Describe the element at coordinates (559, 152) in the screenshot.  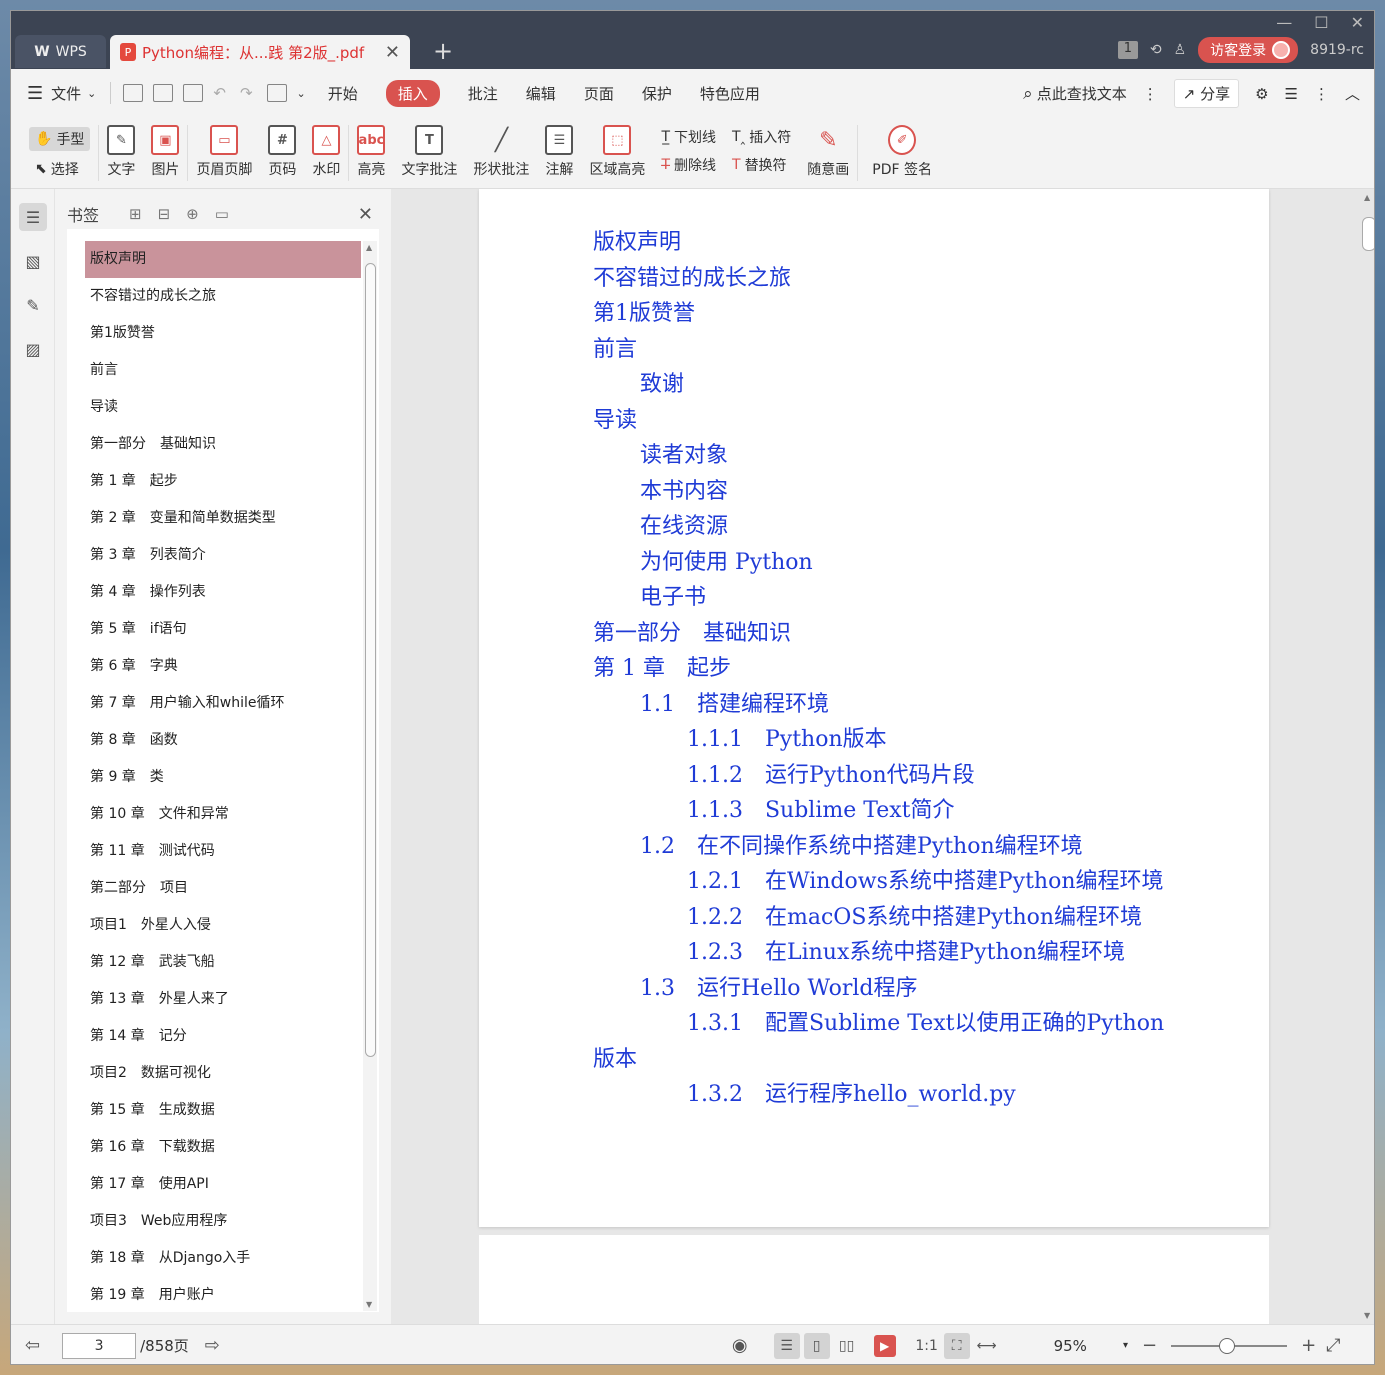
I see `note-button: ☰ 注解` at that location.